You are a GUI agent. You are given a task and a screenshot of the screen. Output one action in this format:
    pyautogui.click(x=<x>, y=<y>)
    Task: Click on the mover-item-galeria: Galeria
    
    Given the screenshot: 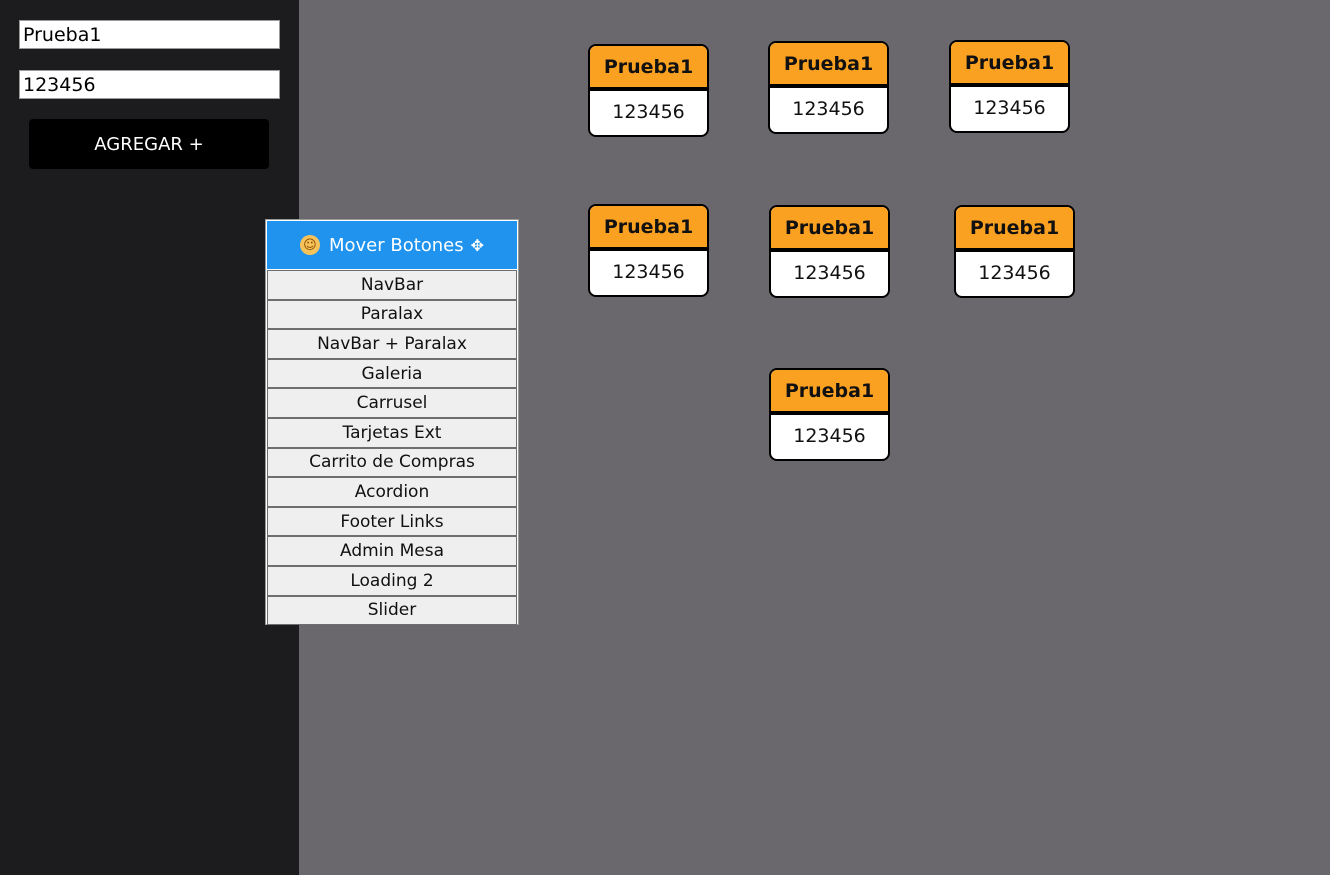 What is the action you would take?
    pyautogui.click(x=392, y=373)
    